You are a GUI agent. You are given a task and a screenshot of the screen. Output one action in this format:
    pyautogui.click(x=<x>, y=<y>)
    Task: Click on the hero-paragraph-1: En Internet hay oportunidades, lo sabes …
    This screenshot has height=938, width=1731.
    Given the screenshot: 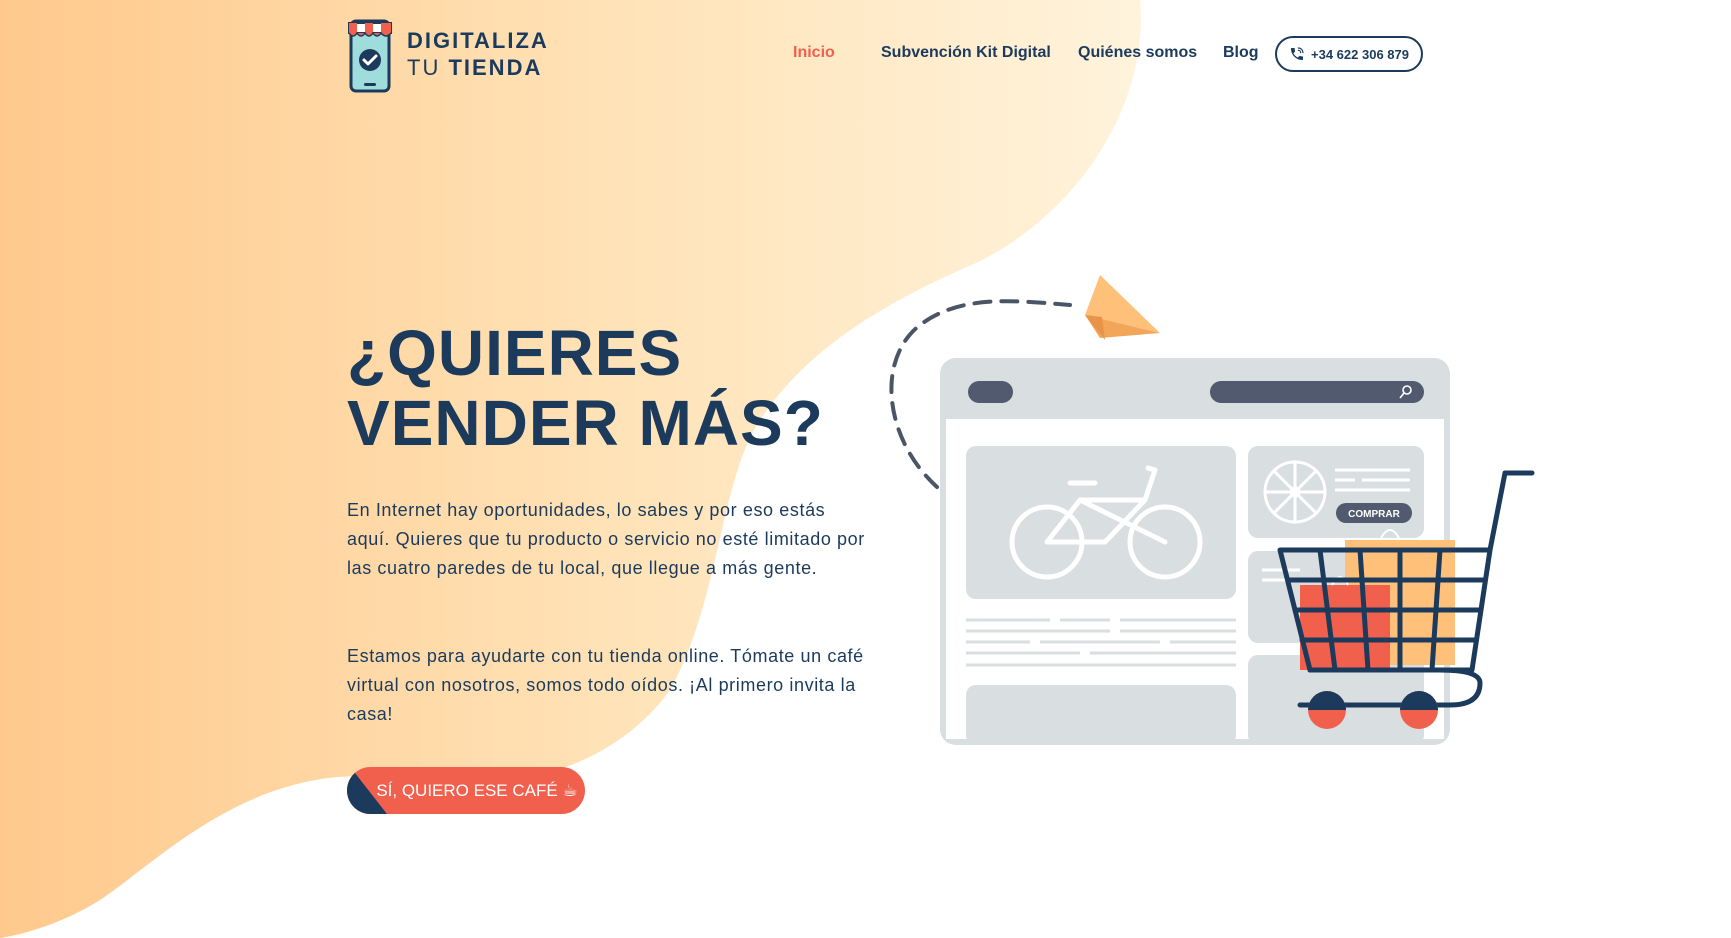 What is the action you would take?
    pyautogui.click(x=606, y=539)
    